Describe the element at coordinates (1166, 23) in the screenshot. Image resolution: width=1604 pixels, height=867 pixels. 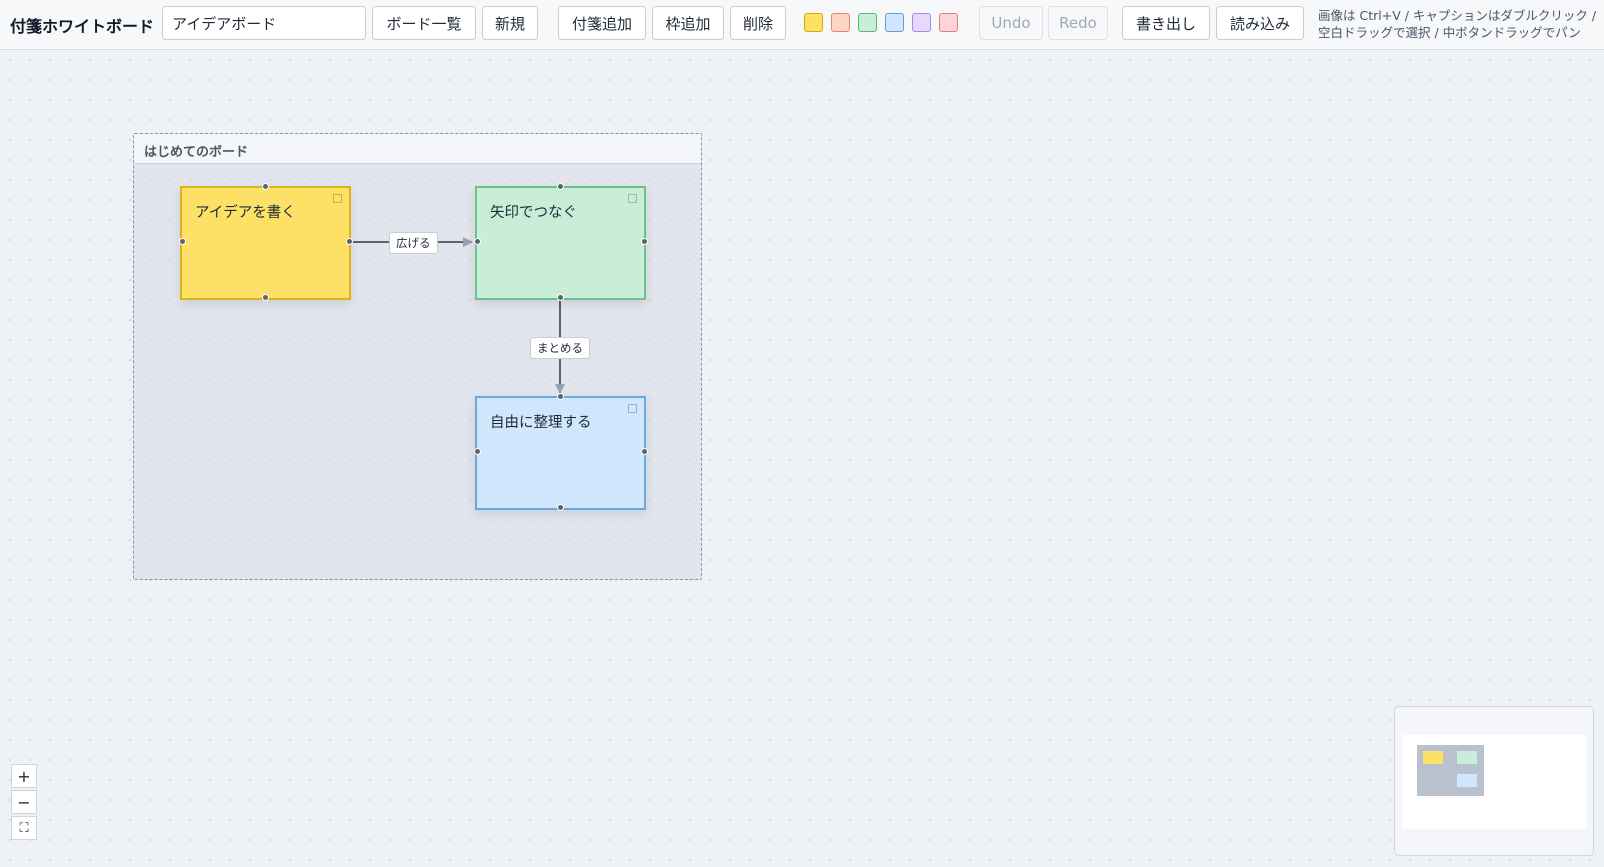
I see `export-button: 書き出し` at that location.